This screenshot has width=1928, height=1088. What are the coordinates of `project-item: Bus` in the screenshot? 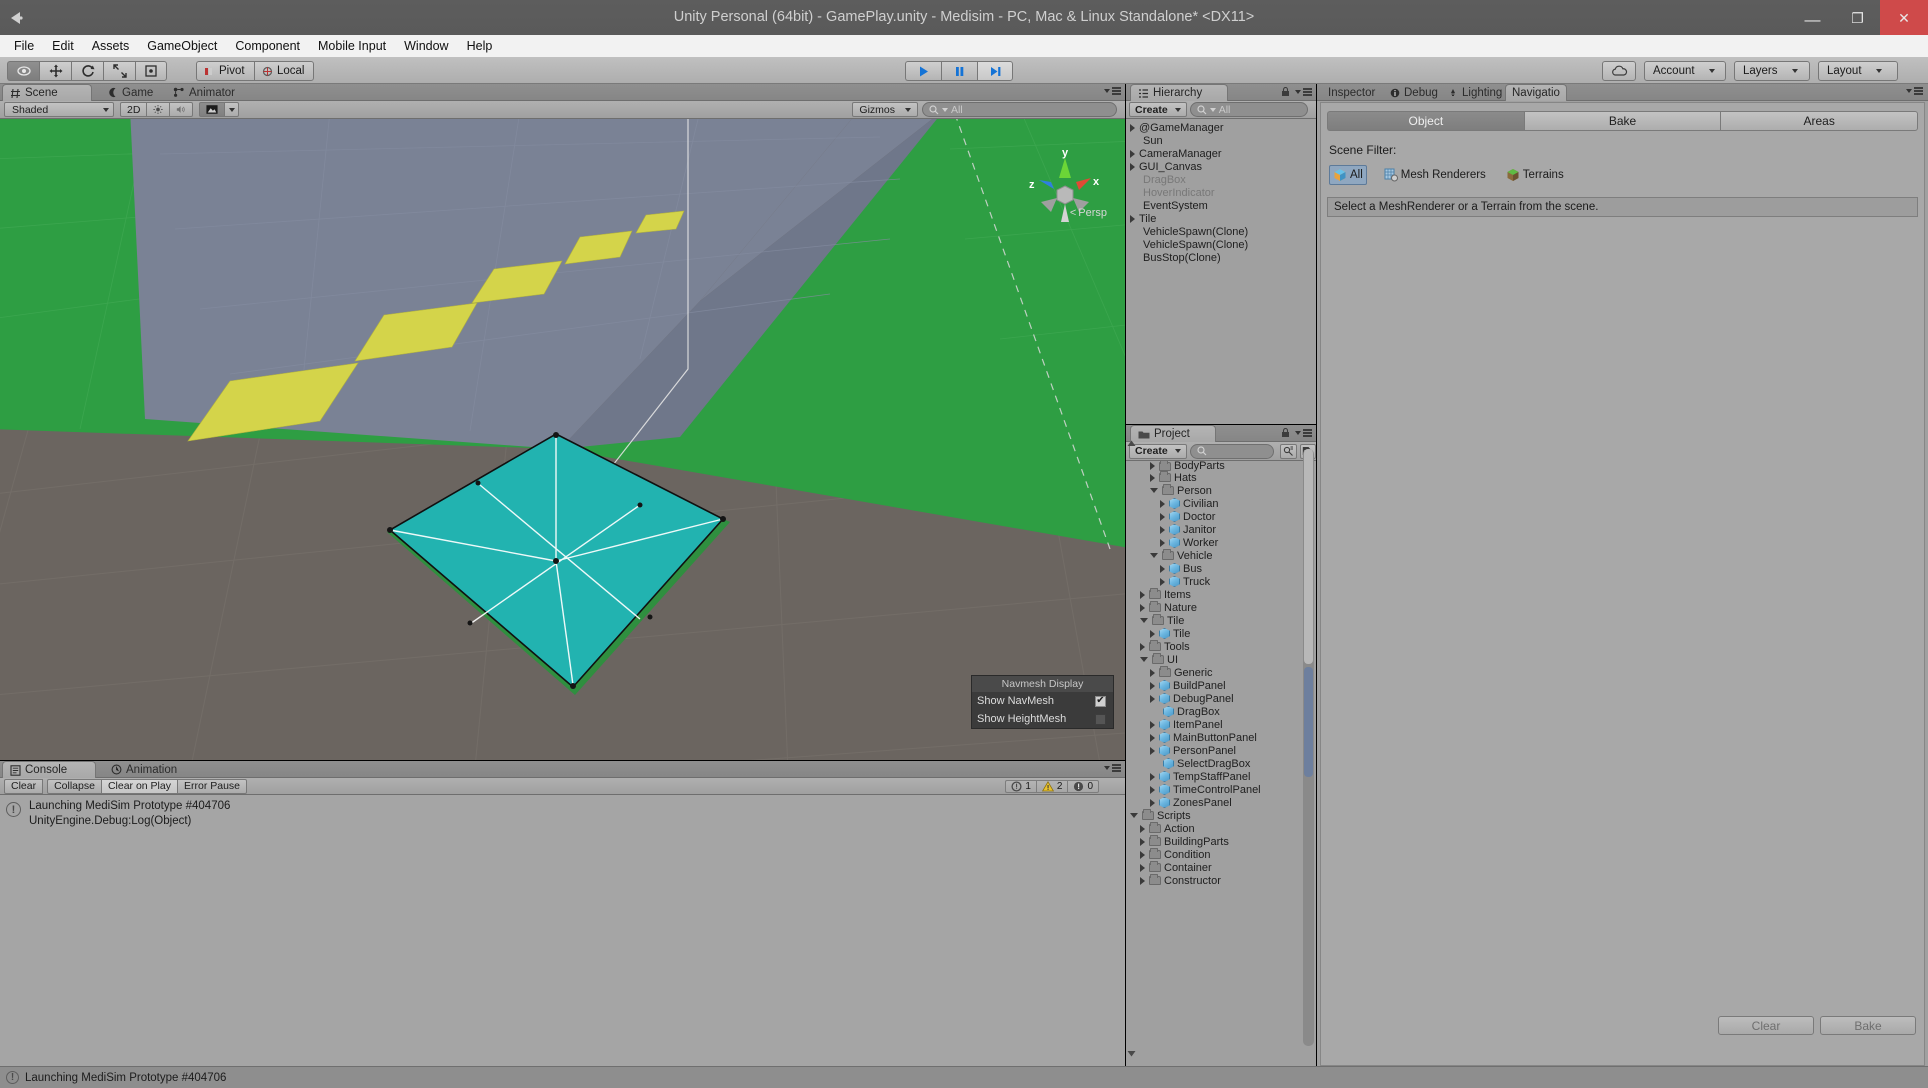 It's located at (1221, 568).